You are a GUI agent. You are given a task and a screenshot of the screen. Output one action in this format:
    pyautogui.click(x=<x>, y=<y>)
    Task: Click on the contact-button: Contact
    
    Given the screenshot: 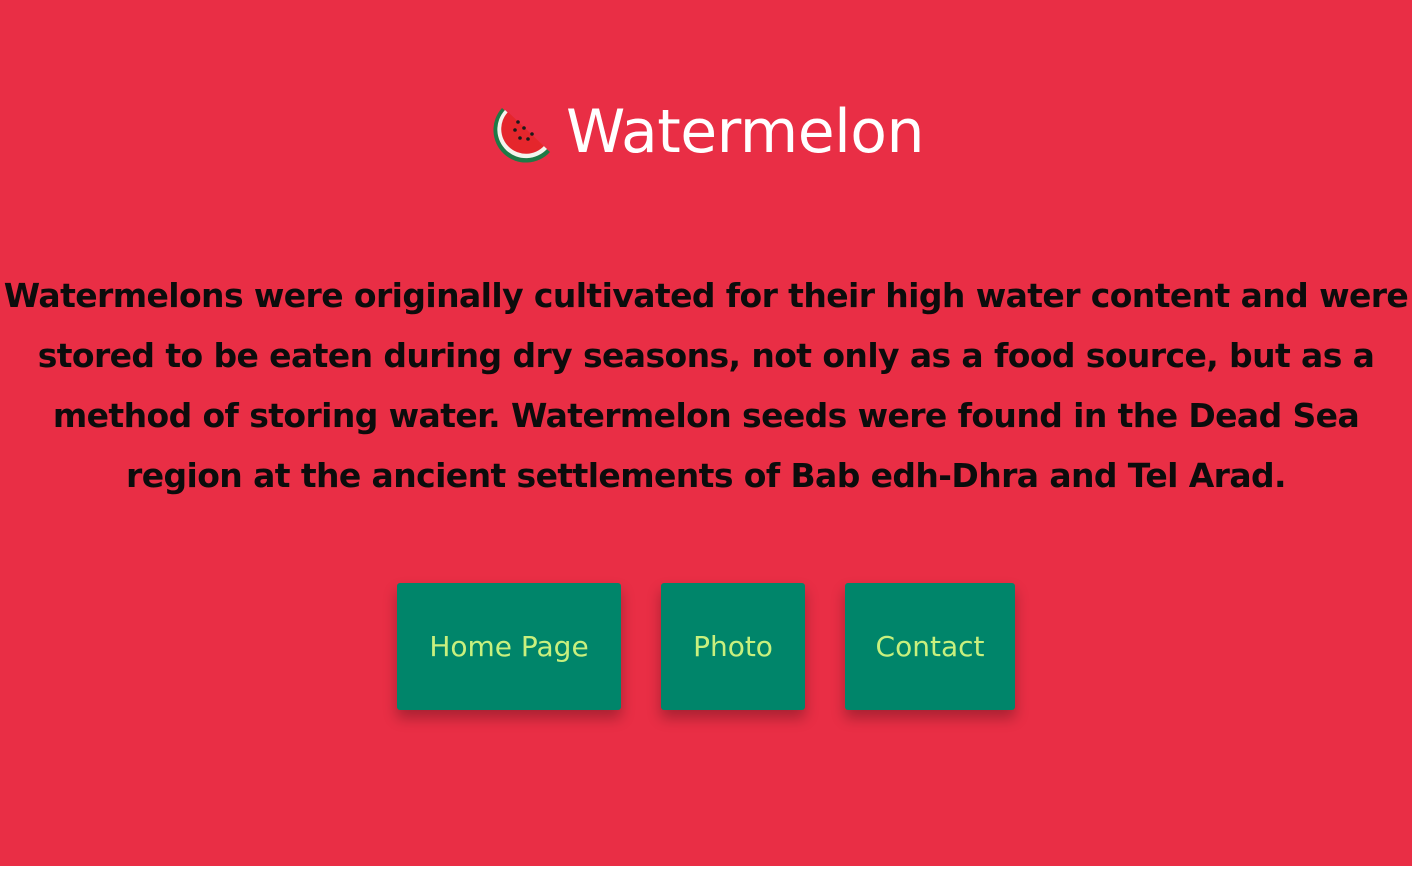 What is the action you would take?
    pyautogui.click(x=930, y=646)
    